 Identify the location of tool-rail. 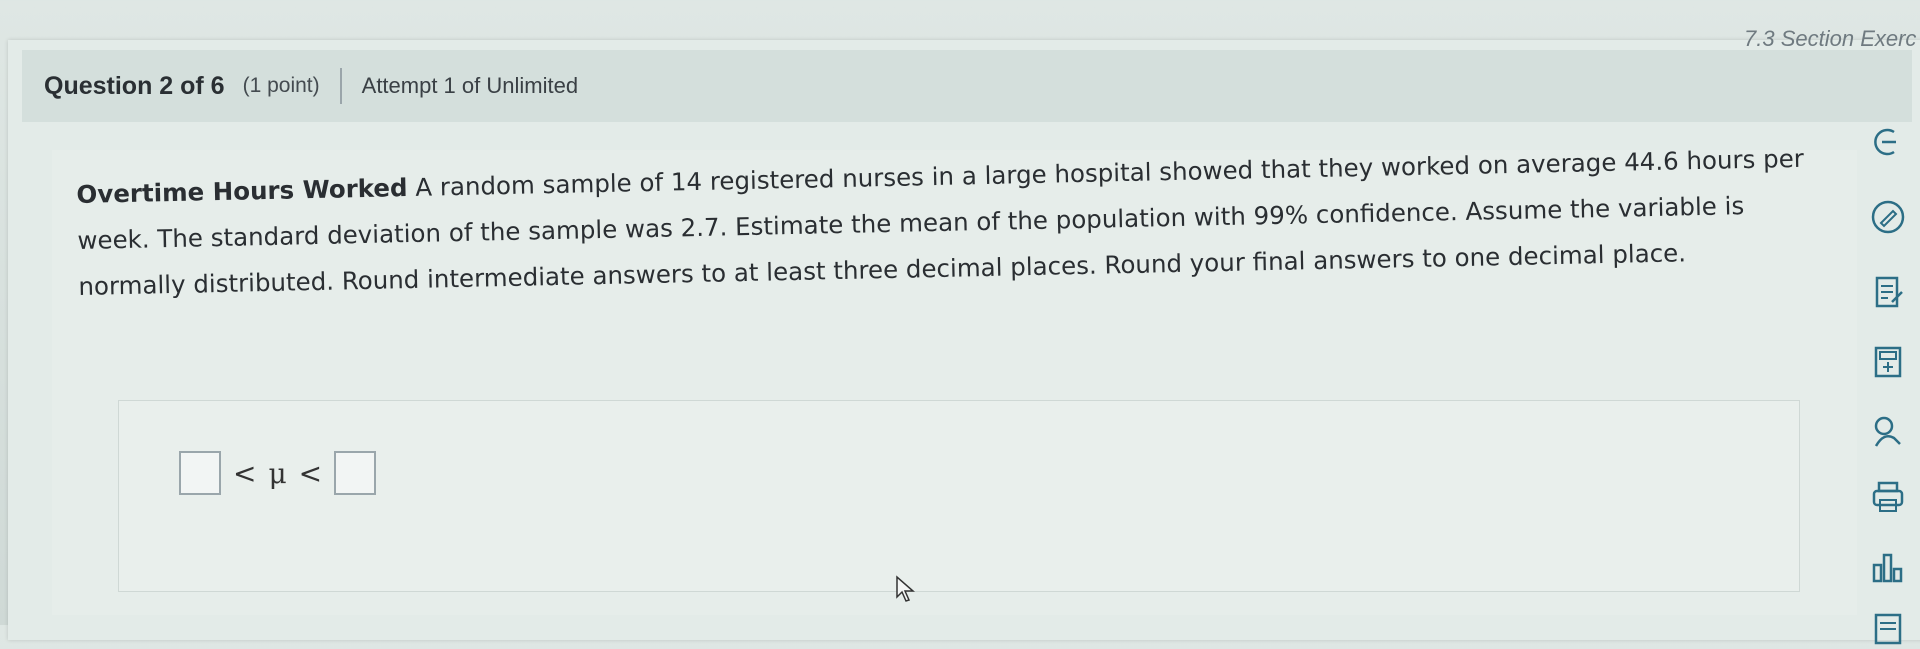
(1889, 382).